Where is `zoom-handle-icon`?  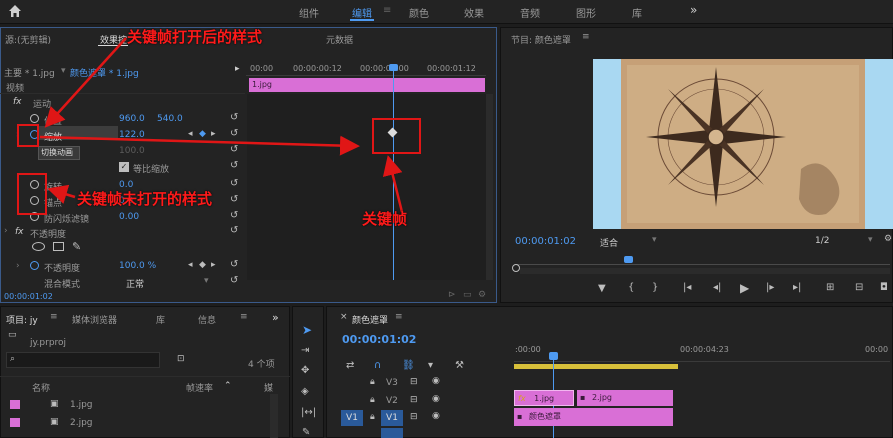
zoom-handle-icon is located at coordinates (516, 268).